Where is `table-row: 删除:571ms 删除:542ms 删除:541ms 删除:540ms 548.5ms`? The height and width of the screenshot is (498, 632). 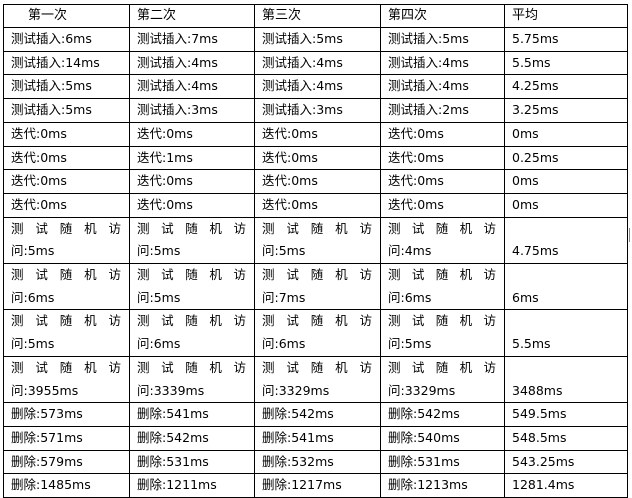
table-row: 删除:571ms 删除:542ms 删除:541ms 删除:540ms 548.5ms is located at coordinates (315, 438).